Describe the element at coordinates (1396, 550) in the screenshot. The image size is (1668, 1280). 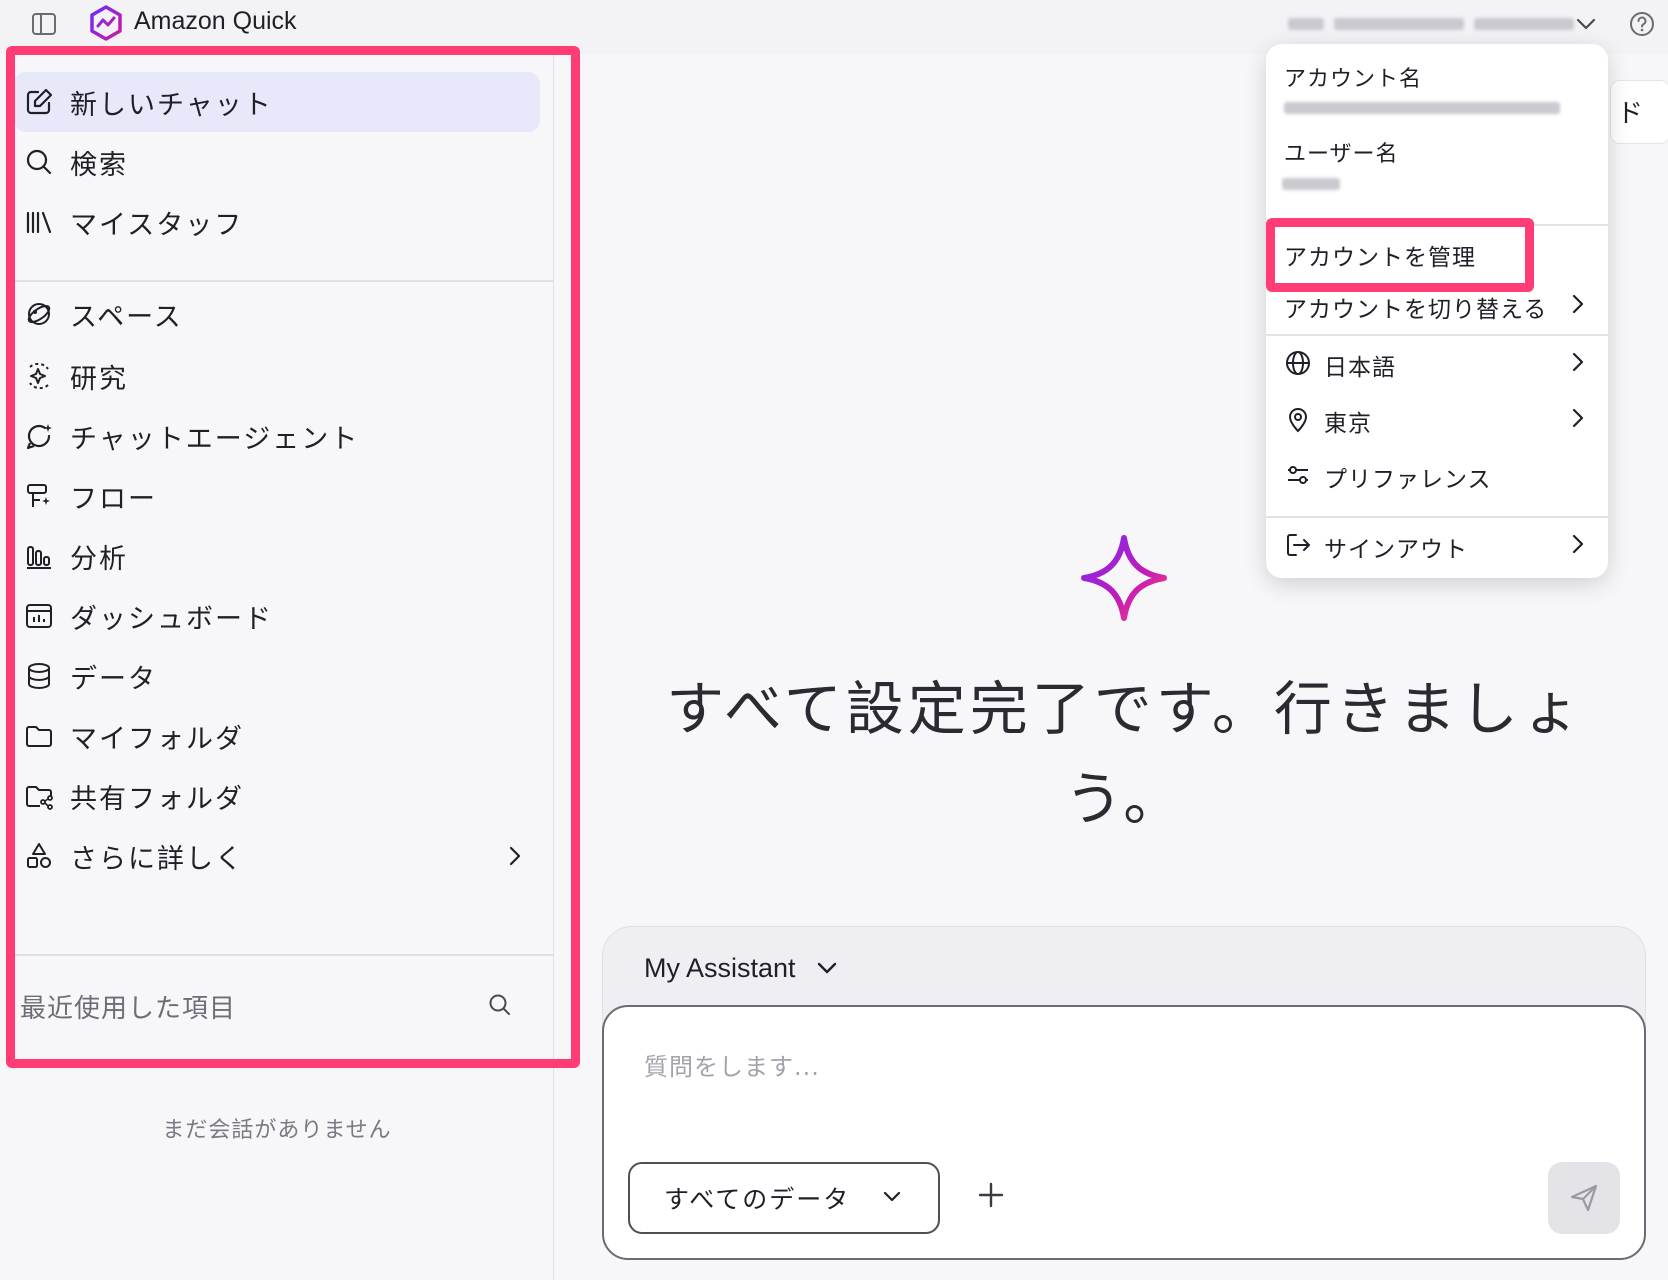
I see `menu-item-label: サインアウト` at that location.